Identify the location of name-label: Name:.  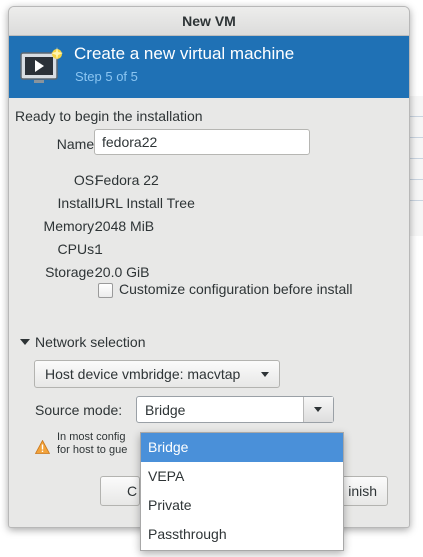
(77, 144).